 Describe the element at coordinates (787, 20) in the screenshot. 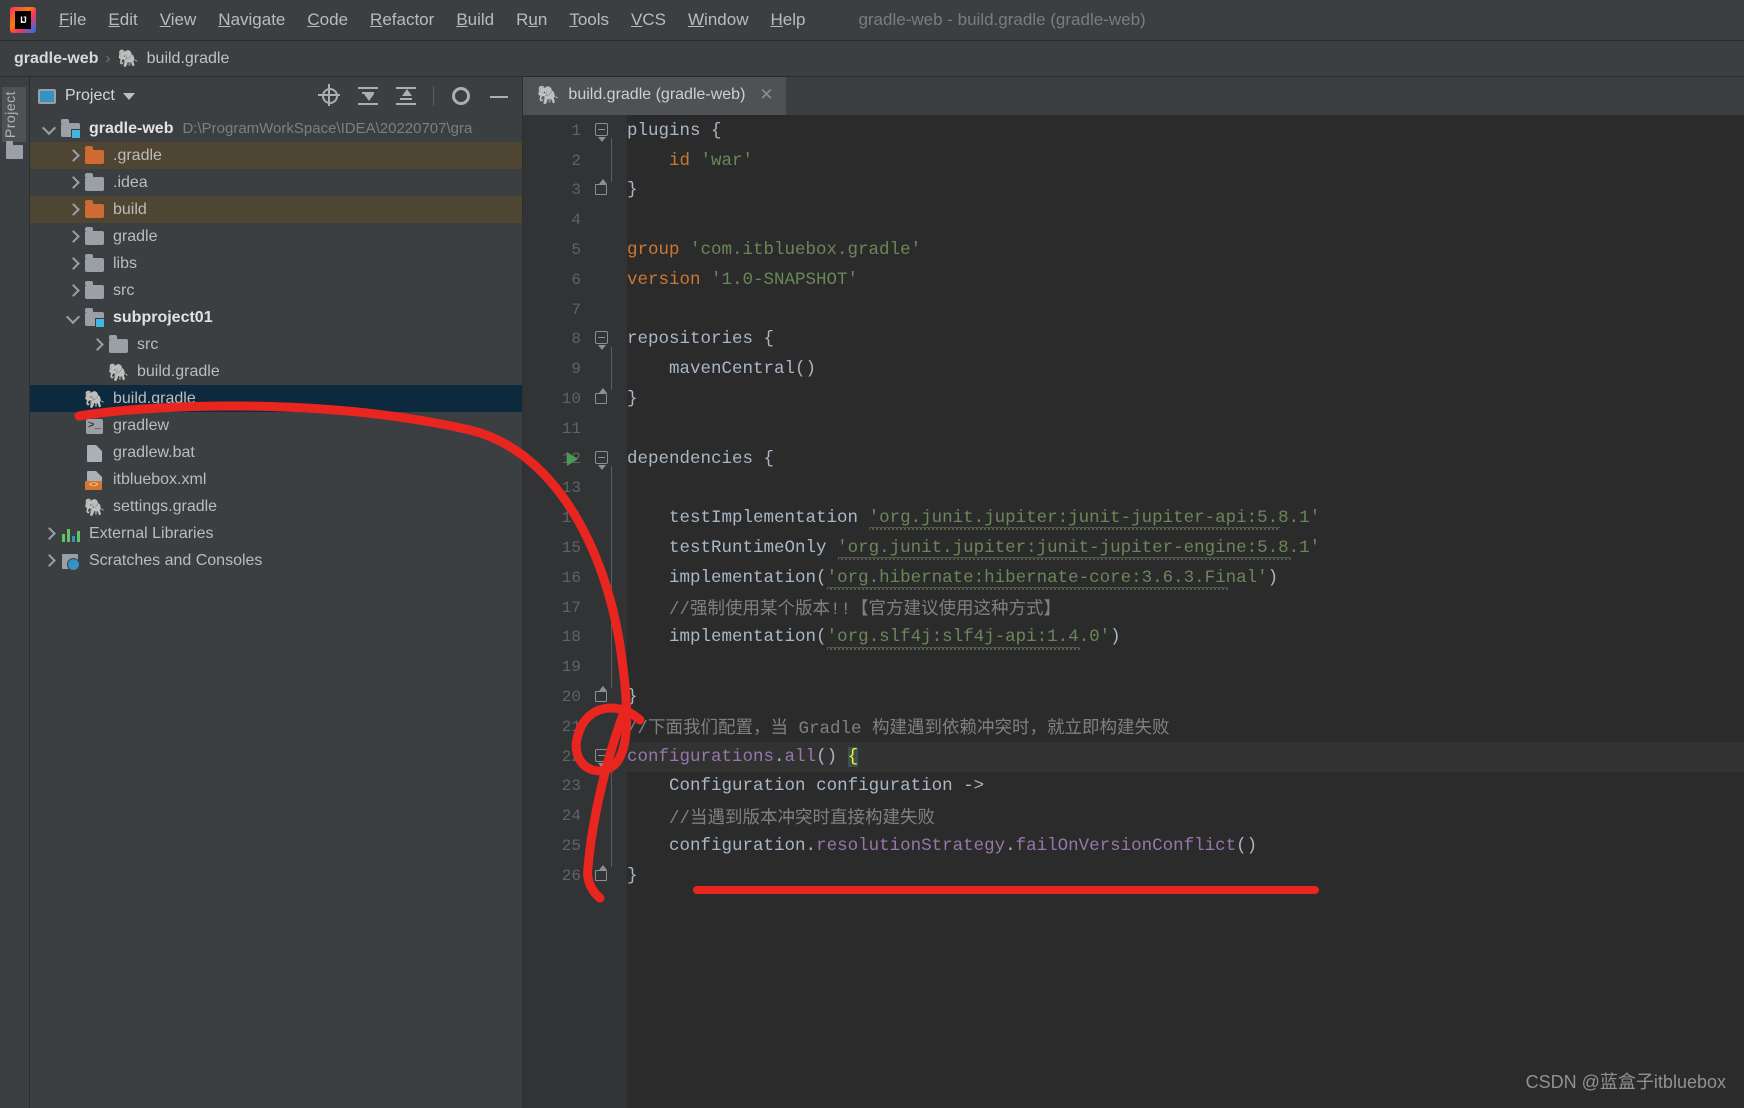

I see `menu-item-help: Help` at that location.